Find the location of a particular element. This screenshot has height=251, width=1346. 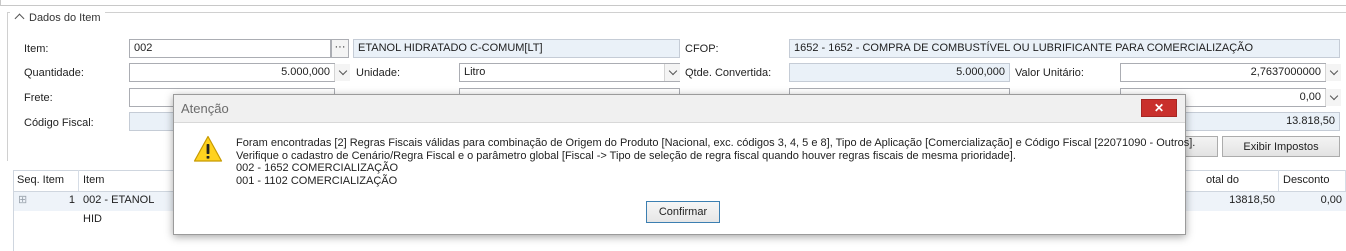

warning-icon is located at coordinates (208, 148).